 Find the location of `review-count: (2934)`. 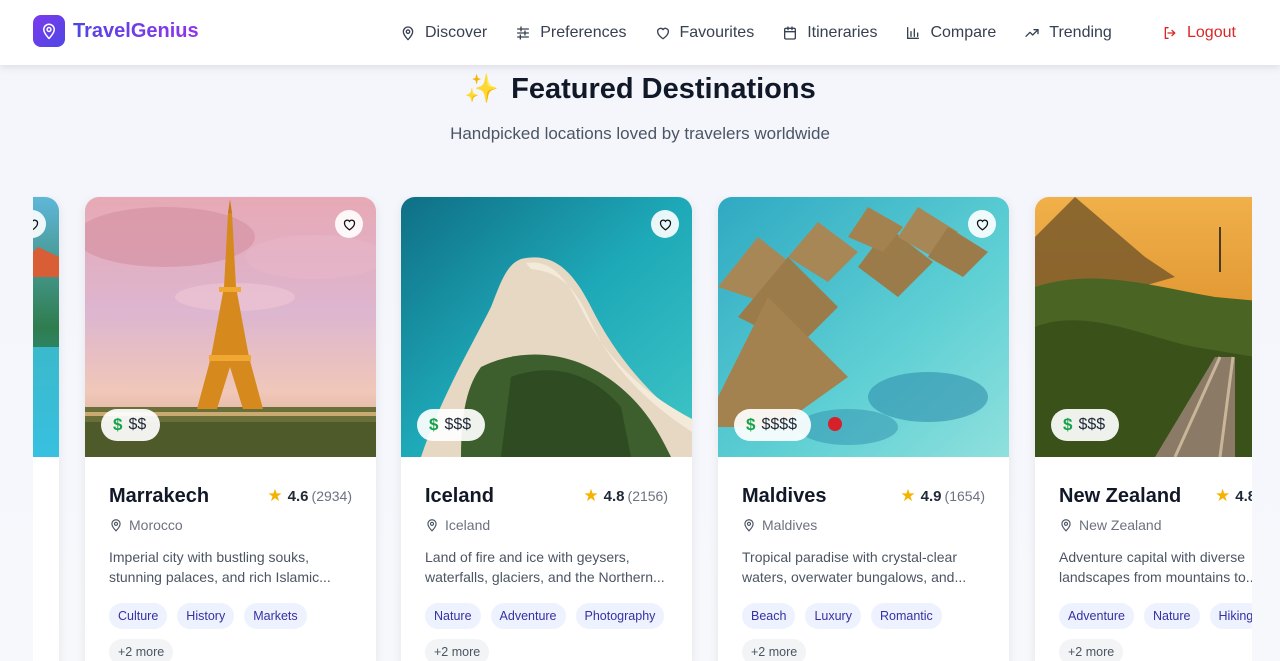

review-count: (2934) is located at coordinates (331, 496).